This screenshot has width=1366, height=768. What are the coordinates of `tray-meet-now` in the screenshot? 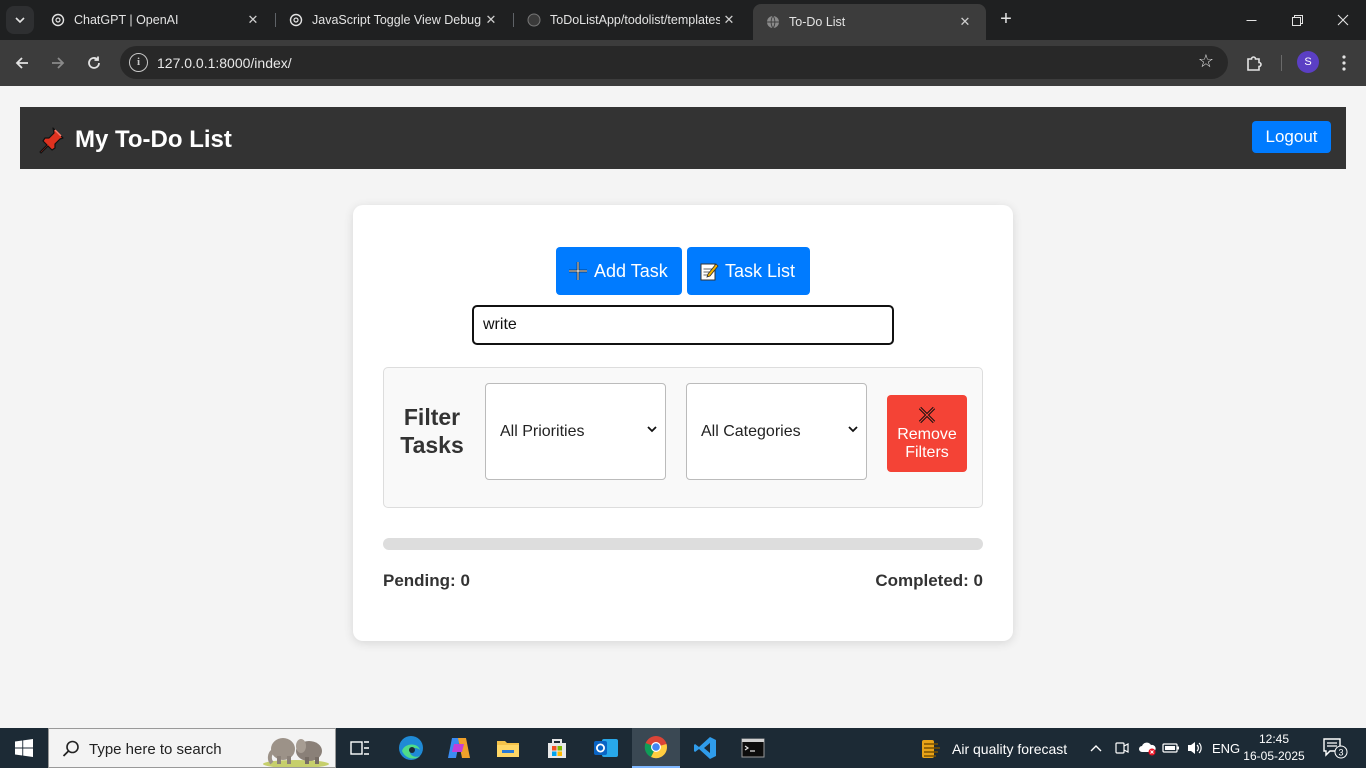 It's located at (1122, 748).